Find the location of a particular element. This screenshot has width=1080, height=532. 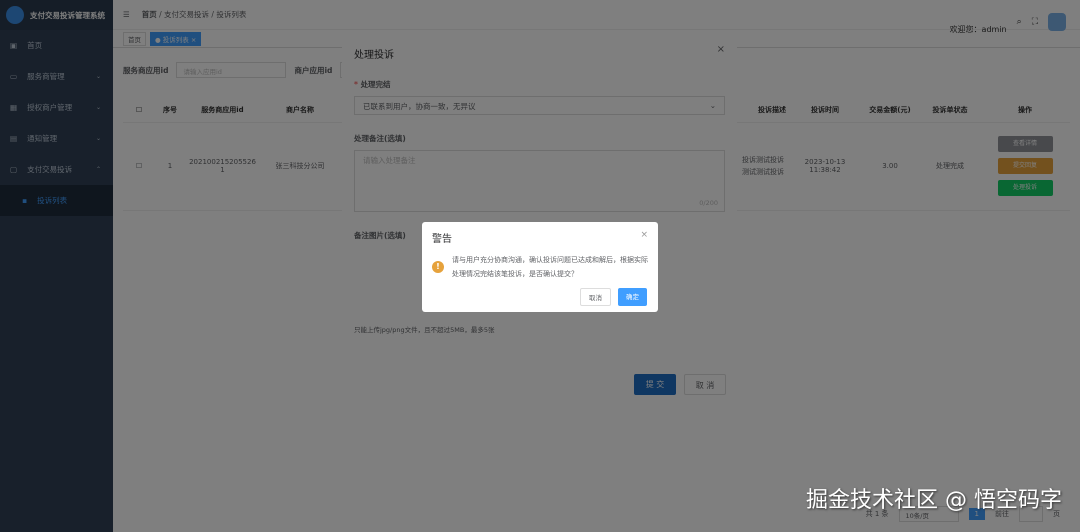

confirm-title: 警告 is located at coordinates (442, 239).